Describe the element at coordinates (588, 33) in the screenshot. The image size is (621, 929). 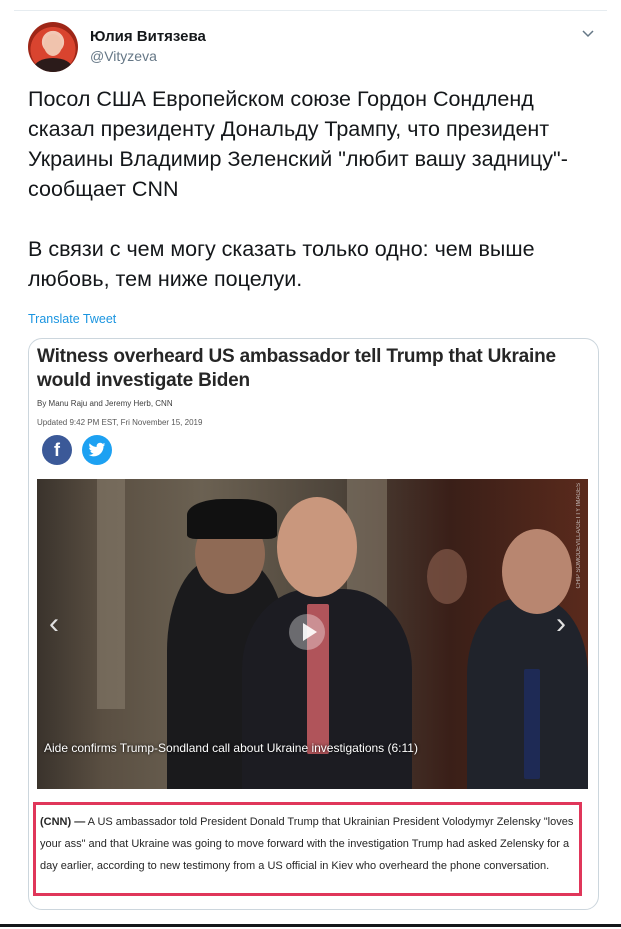
I see `chevron-down-icon` at that location.